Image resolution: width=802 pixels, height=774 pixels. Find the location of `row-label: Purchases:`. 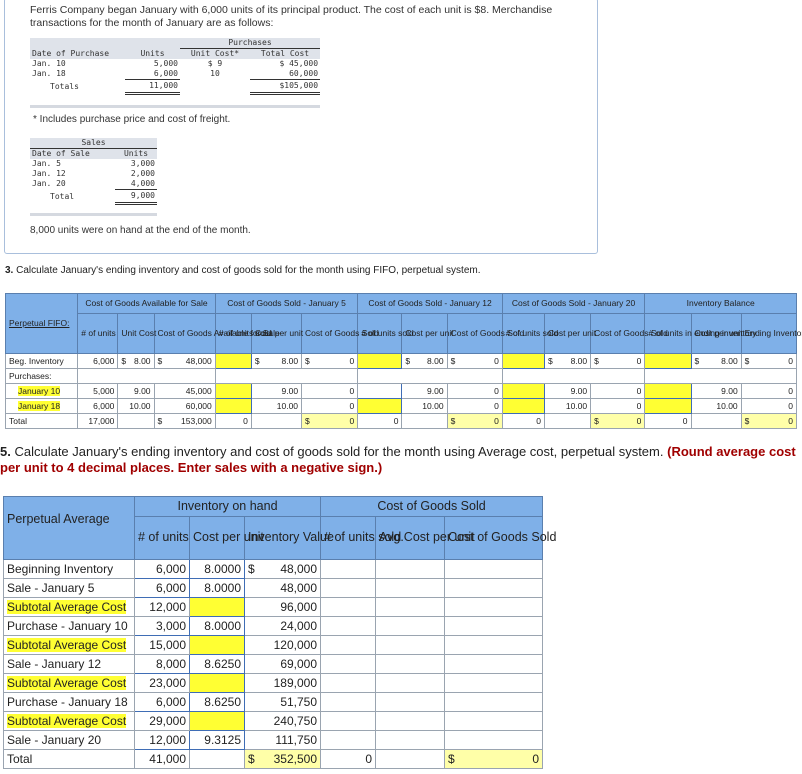

row-label: Purchases: is located at coordinates (41, 376).